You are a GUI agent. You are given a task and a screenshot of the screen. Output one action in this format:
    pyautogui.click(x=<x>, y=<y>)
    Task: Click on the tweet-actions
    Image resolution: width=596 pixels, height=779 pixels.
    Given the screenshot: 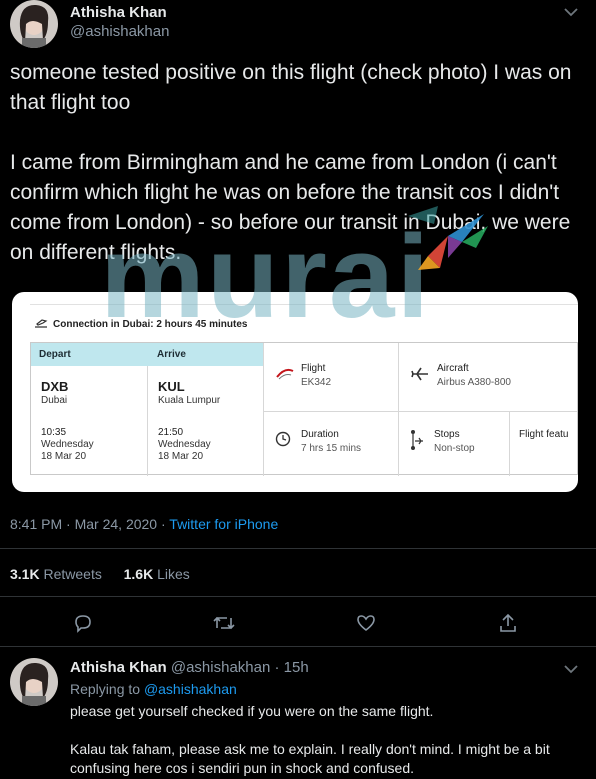 What is the action you would take?
    pyautogui.click(x=298, y=624)
    